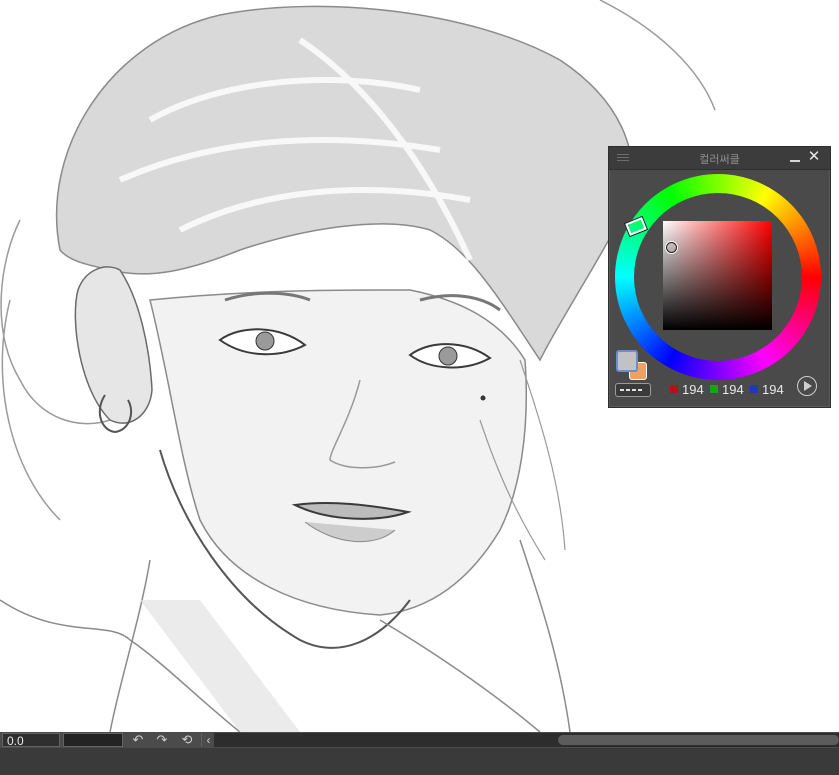 The image size is (839, 775). What do you see at coordinates (714, 389) in the screenshot?
I see `green-channel-marker` at bounding box center [714, 389].